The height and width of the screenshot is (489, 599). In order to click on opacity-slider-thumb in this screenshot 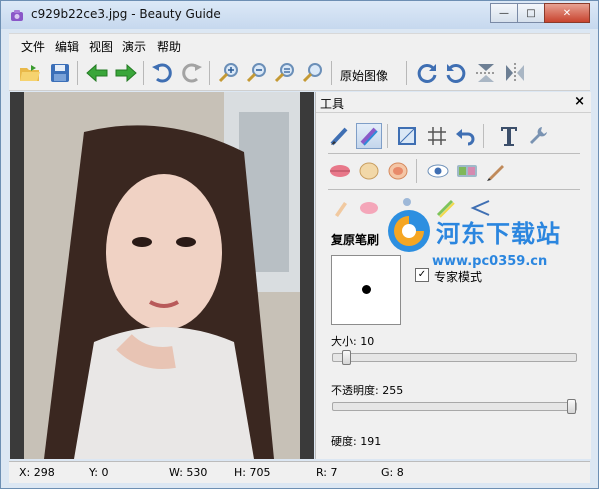, I will do `click(571, 406)`.